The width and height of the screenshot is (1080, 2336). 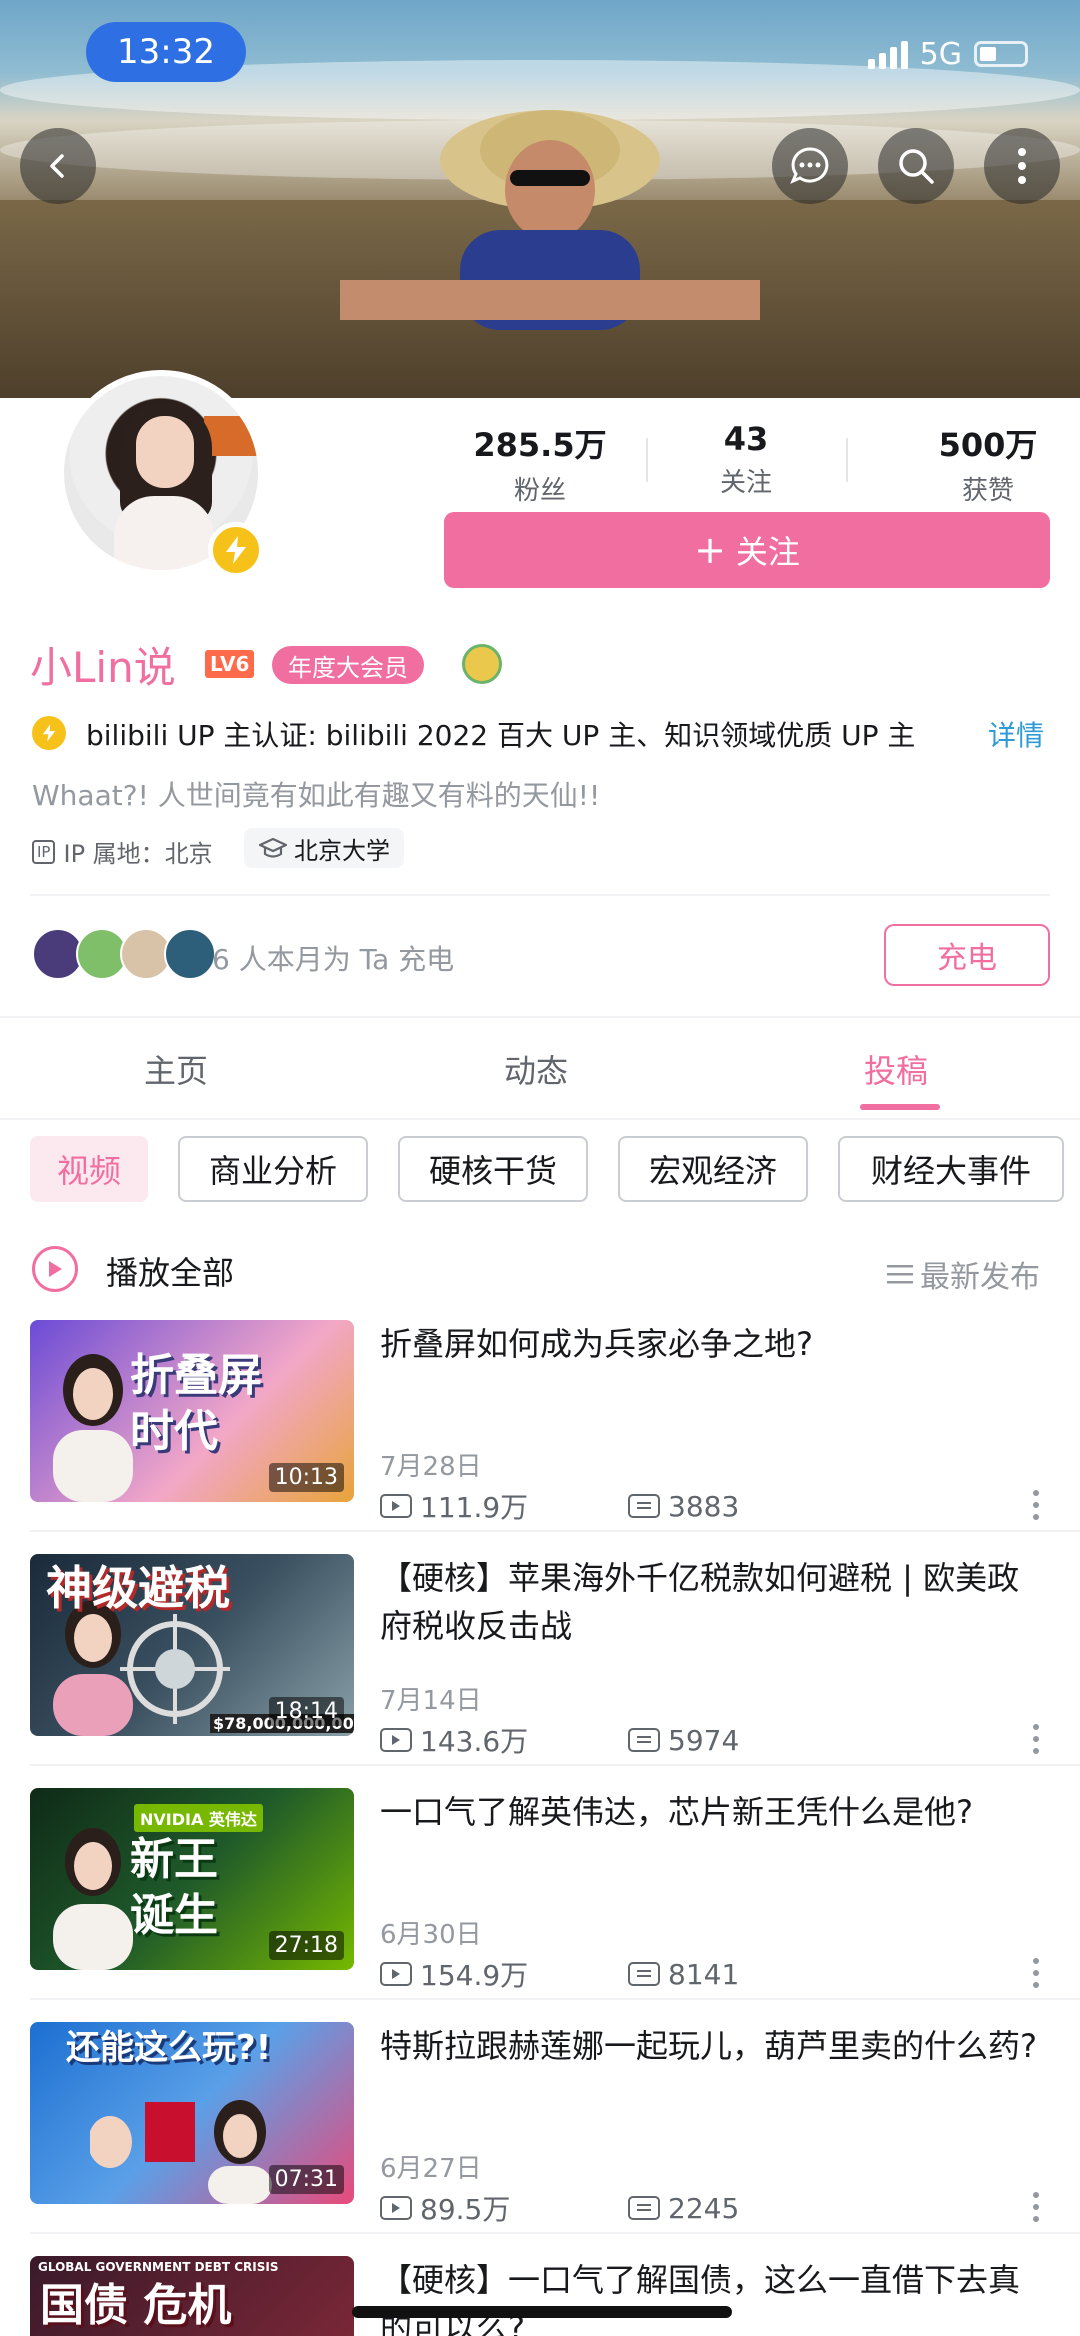 I want to click on search-icon, so click(x=916, y=166).